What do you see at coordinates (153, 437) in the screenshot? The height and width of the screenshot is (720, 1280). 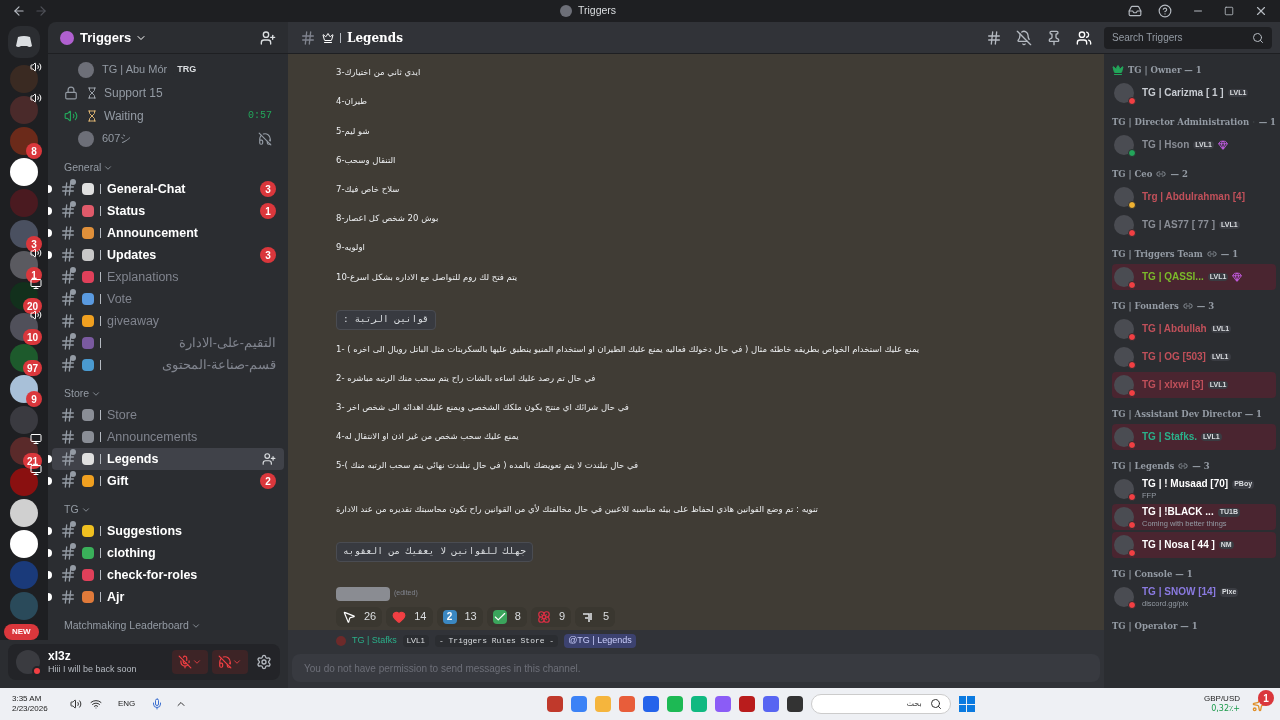 I see `channel-name: Announcements` at bounding box center [153, 437].